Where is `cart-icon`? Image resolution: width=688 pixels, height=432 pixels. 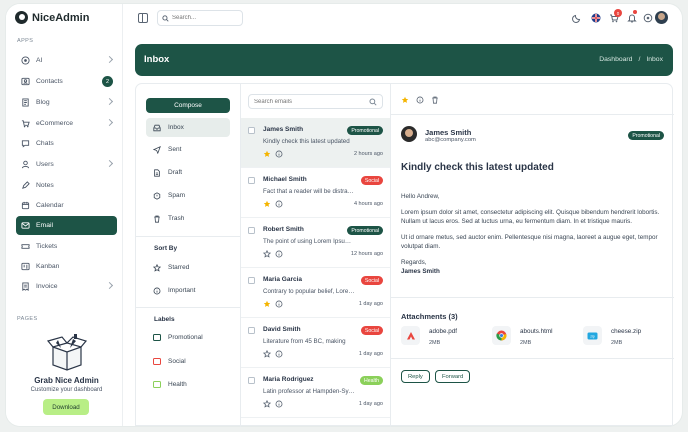
cart-icon is located at coordinates (25, 124).